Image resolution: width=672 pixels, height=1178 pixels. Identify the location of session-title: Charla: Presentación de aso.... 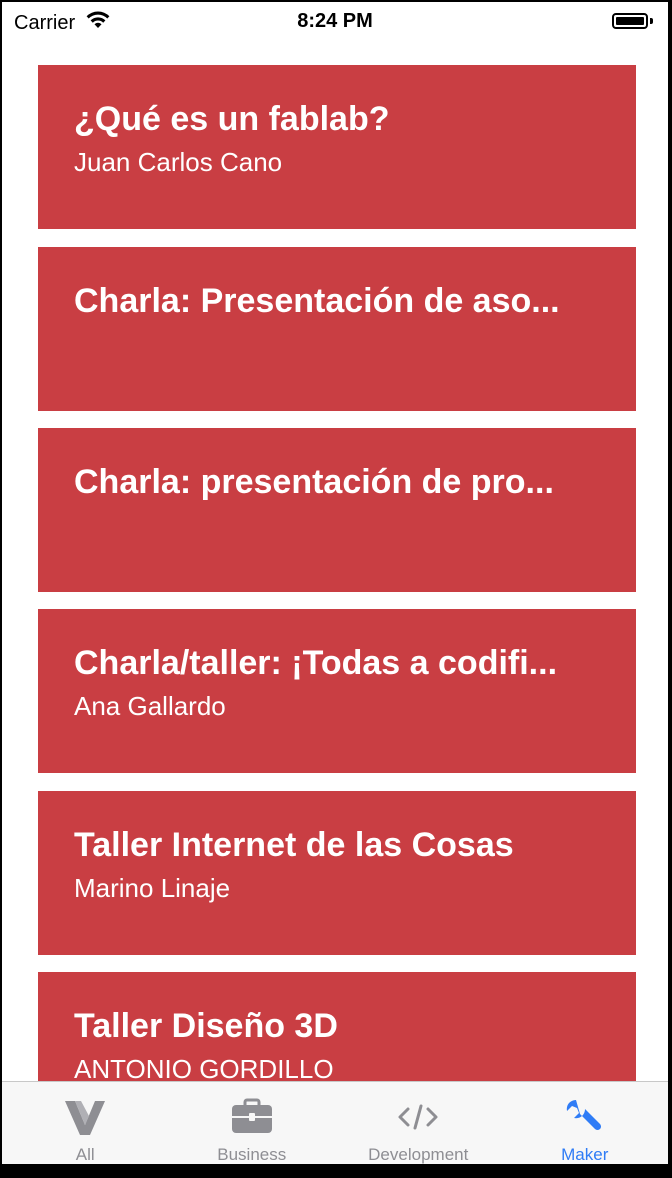
(317, 301).